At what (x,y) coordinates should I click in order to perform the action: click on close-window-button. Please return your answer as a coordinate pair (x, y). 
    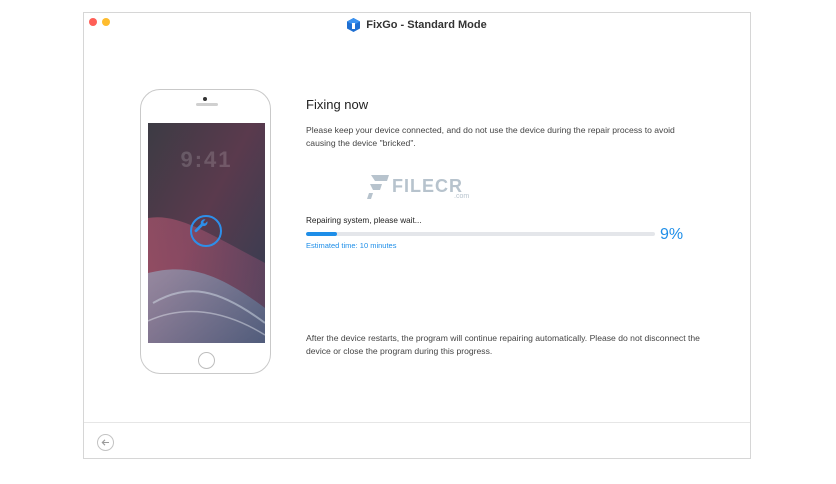
    Looking at the image, I should click on (93, 22).